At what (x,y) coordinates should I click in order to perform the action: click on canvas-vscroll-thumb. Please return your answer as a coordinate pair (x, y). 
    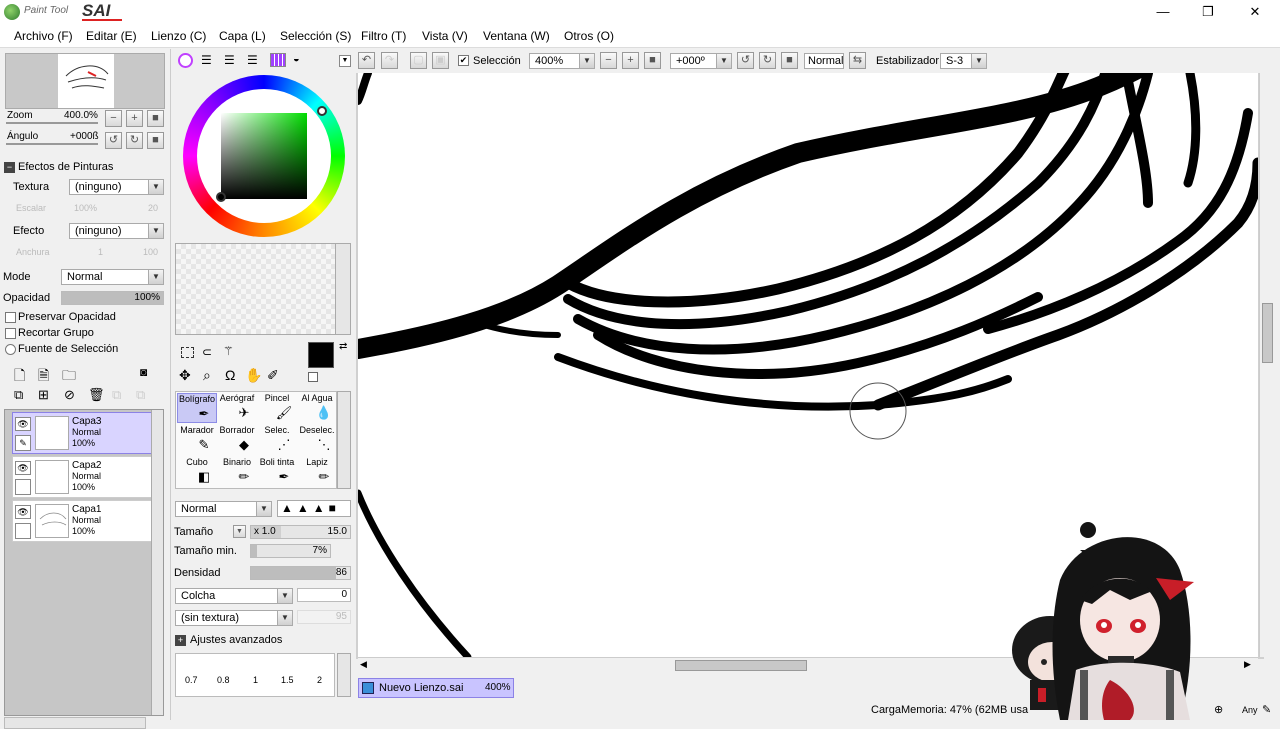
    Looking at the image, I should click on (1267, 333).